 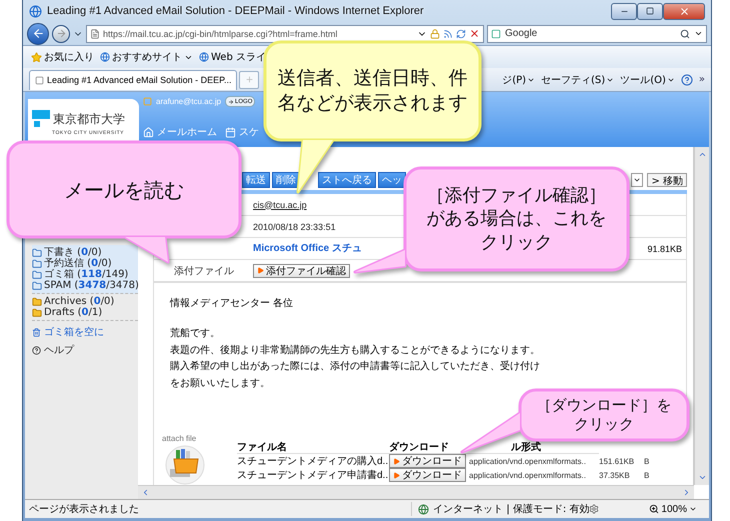 What do you see at coordinates (85, 350) in the screenshot?
I see `help-link: ヘルプ` at bounding box center [85, 350].